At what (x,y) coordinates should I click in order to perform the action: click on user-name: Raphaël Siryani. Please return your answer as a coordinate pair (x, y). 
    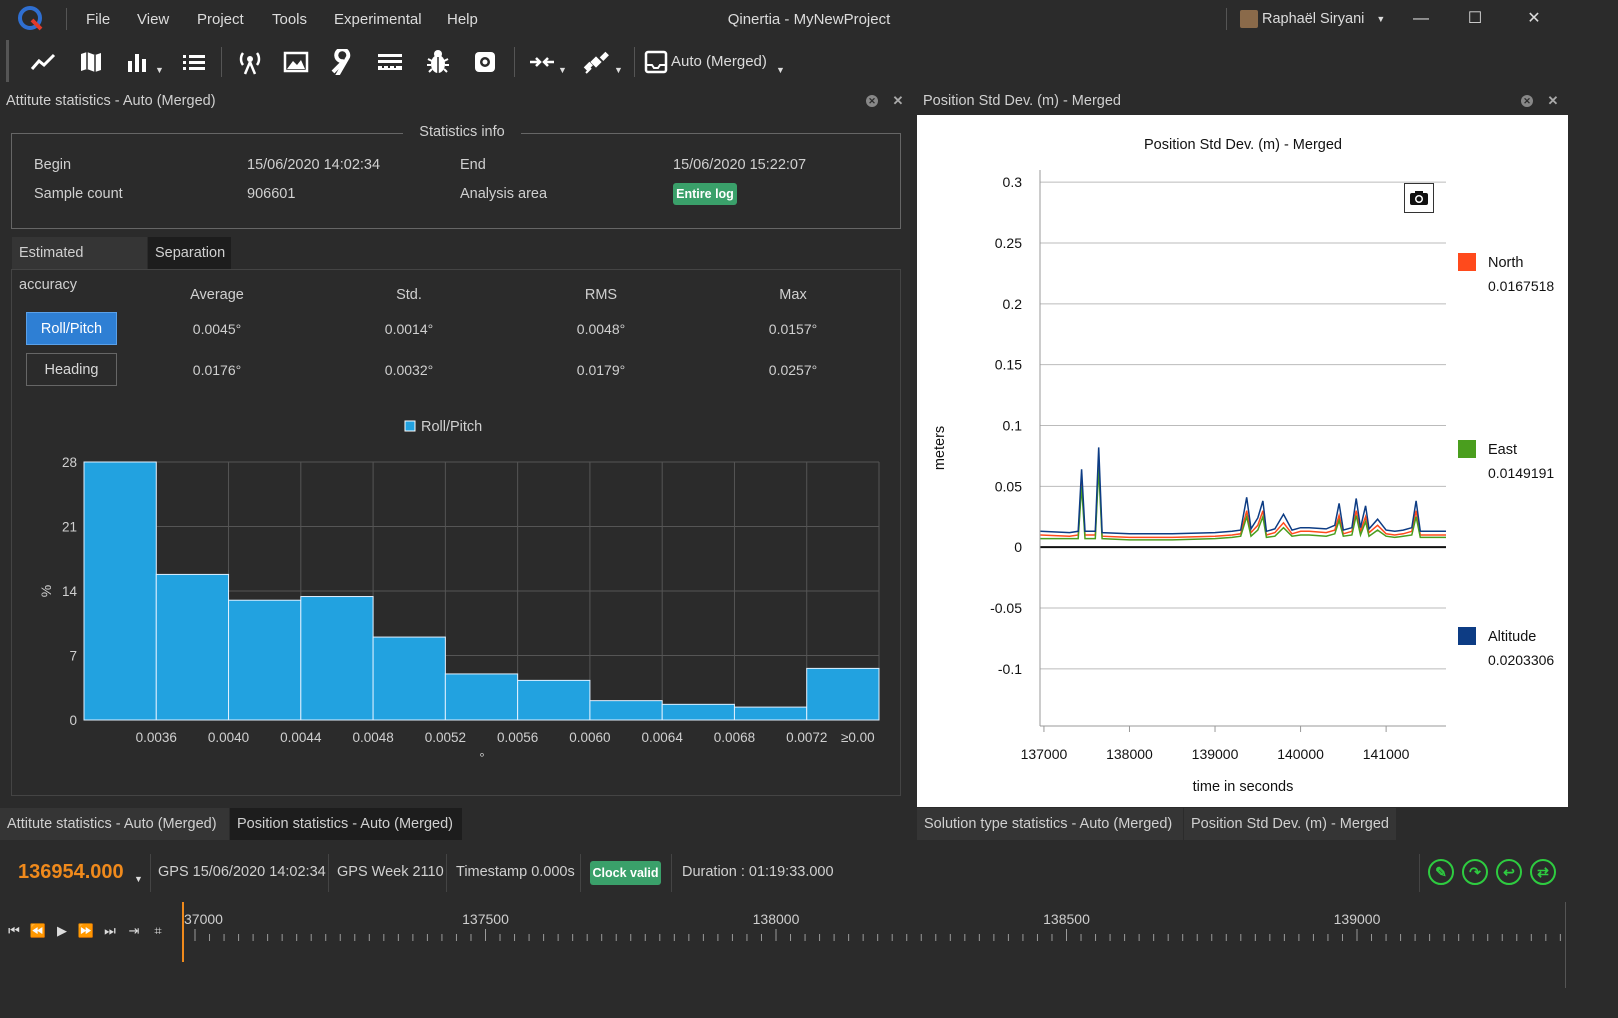
    Looking at the image, I should click on (1313, 19).